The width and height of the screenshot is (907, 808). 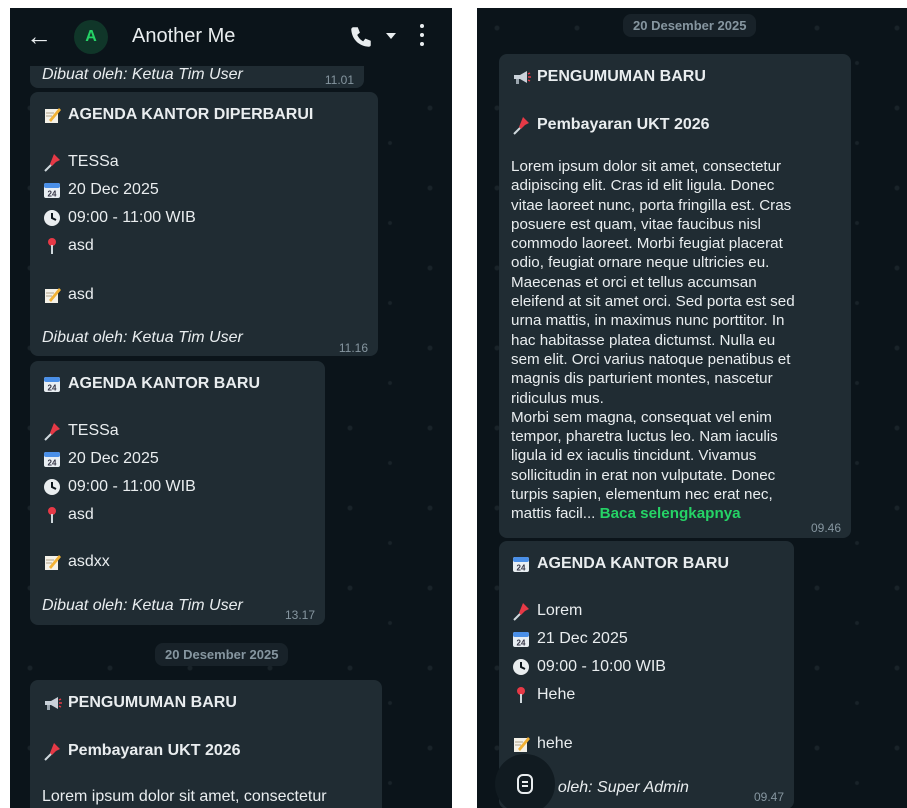 What do you see at coordinates (634, 282) in the screenshot?
I see `body-line: Maecenas et orci et tellus accumsan` at bounding box center [634, 282].